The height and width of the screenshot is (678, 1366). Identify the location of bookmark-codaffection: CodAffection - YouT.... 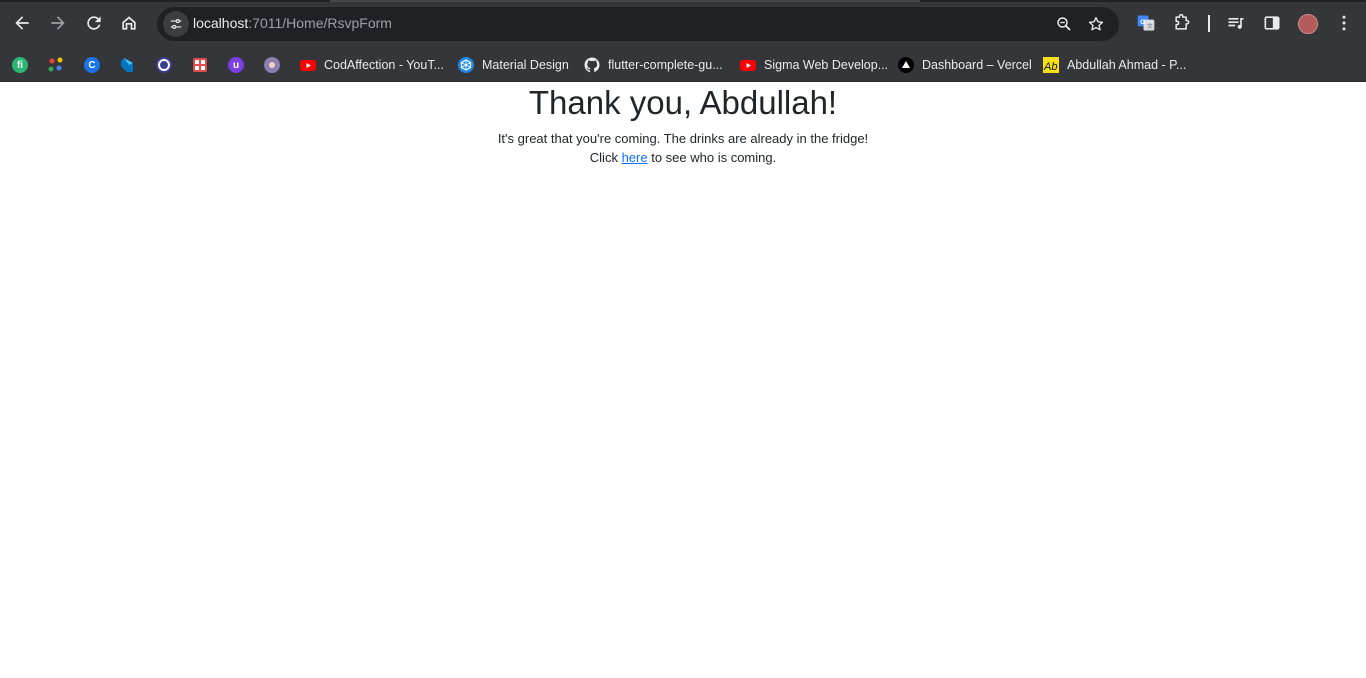
(372, 65).